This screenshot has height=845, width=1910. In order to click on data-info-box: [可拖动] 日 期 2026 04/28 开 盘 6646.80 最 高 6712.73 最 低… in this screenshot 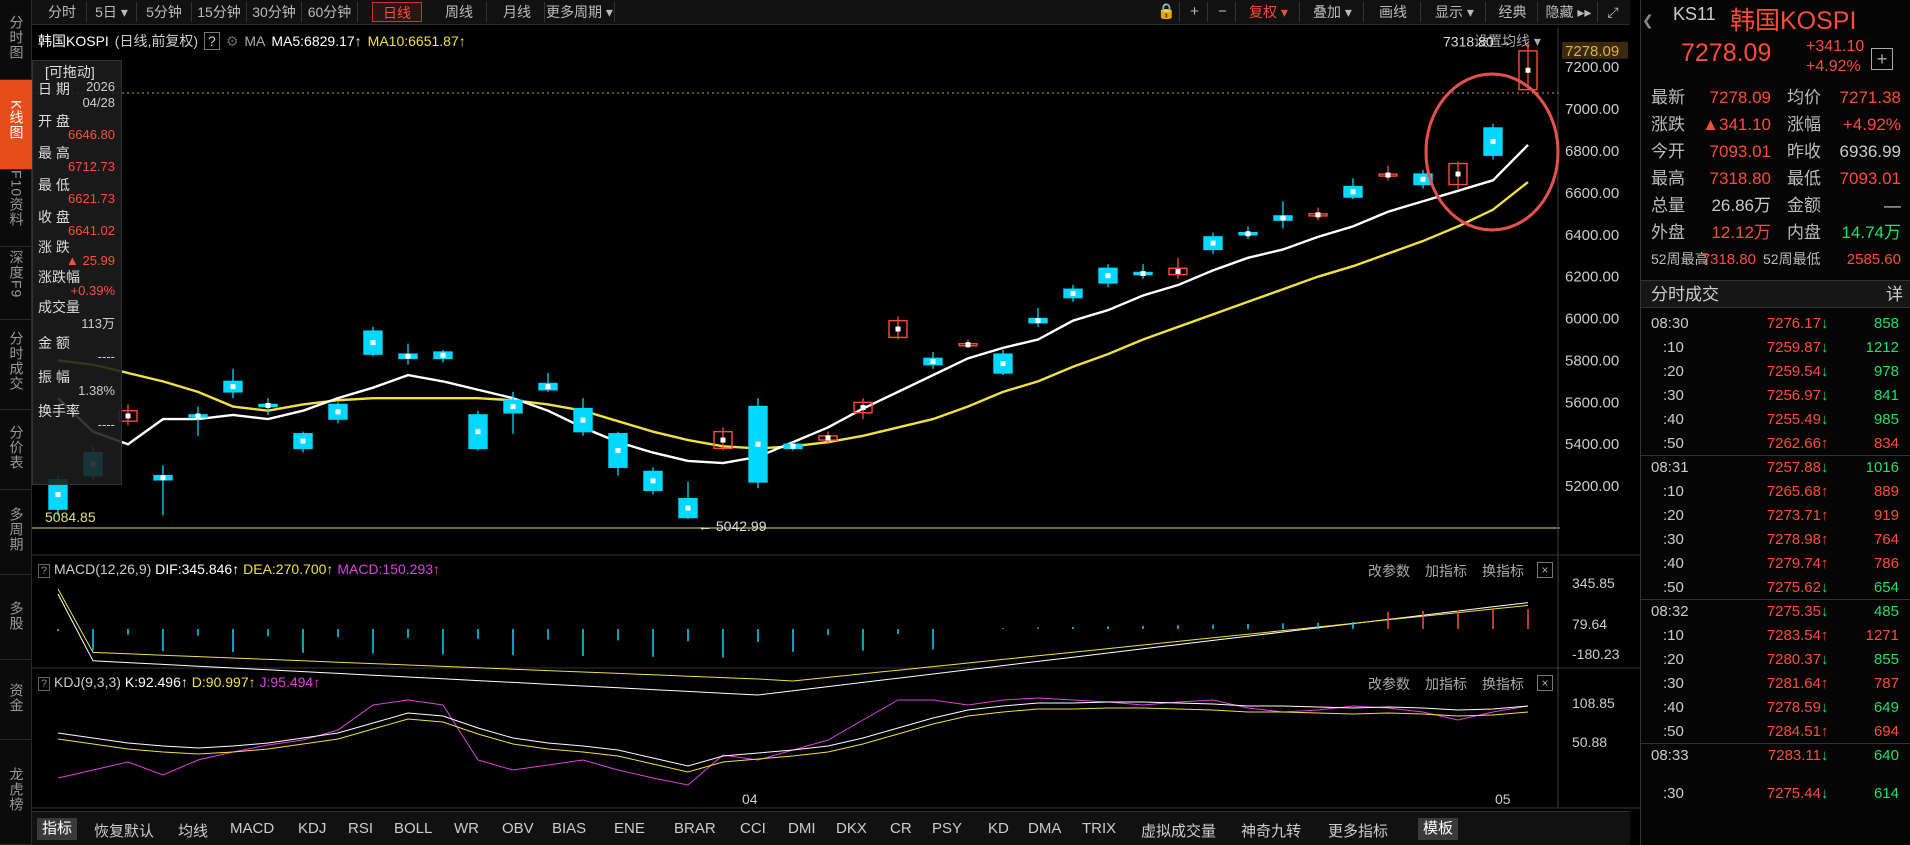, I will do `click(77, 272)`.